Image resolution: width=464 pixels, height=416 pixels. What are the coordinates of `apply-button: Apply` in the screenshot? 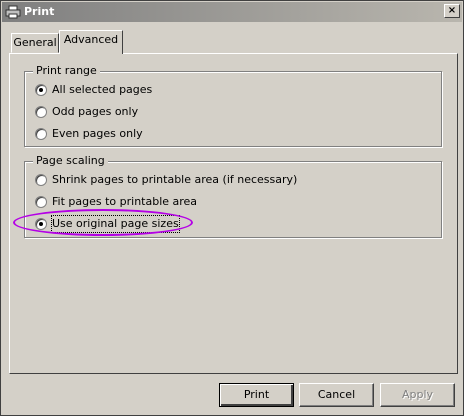 It's located at (417, 395).